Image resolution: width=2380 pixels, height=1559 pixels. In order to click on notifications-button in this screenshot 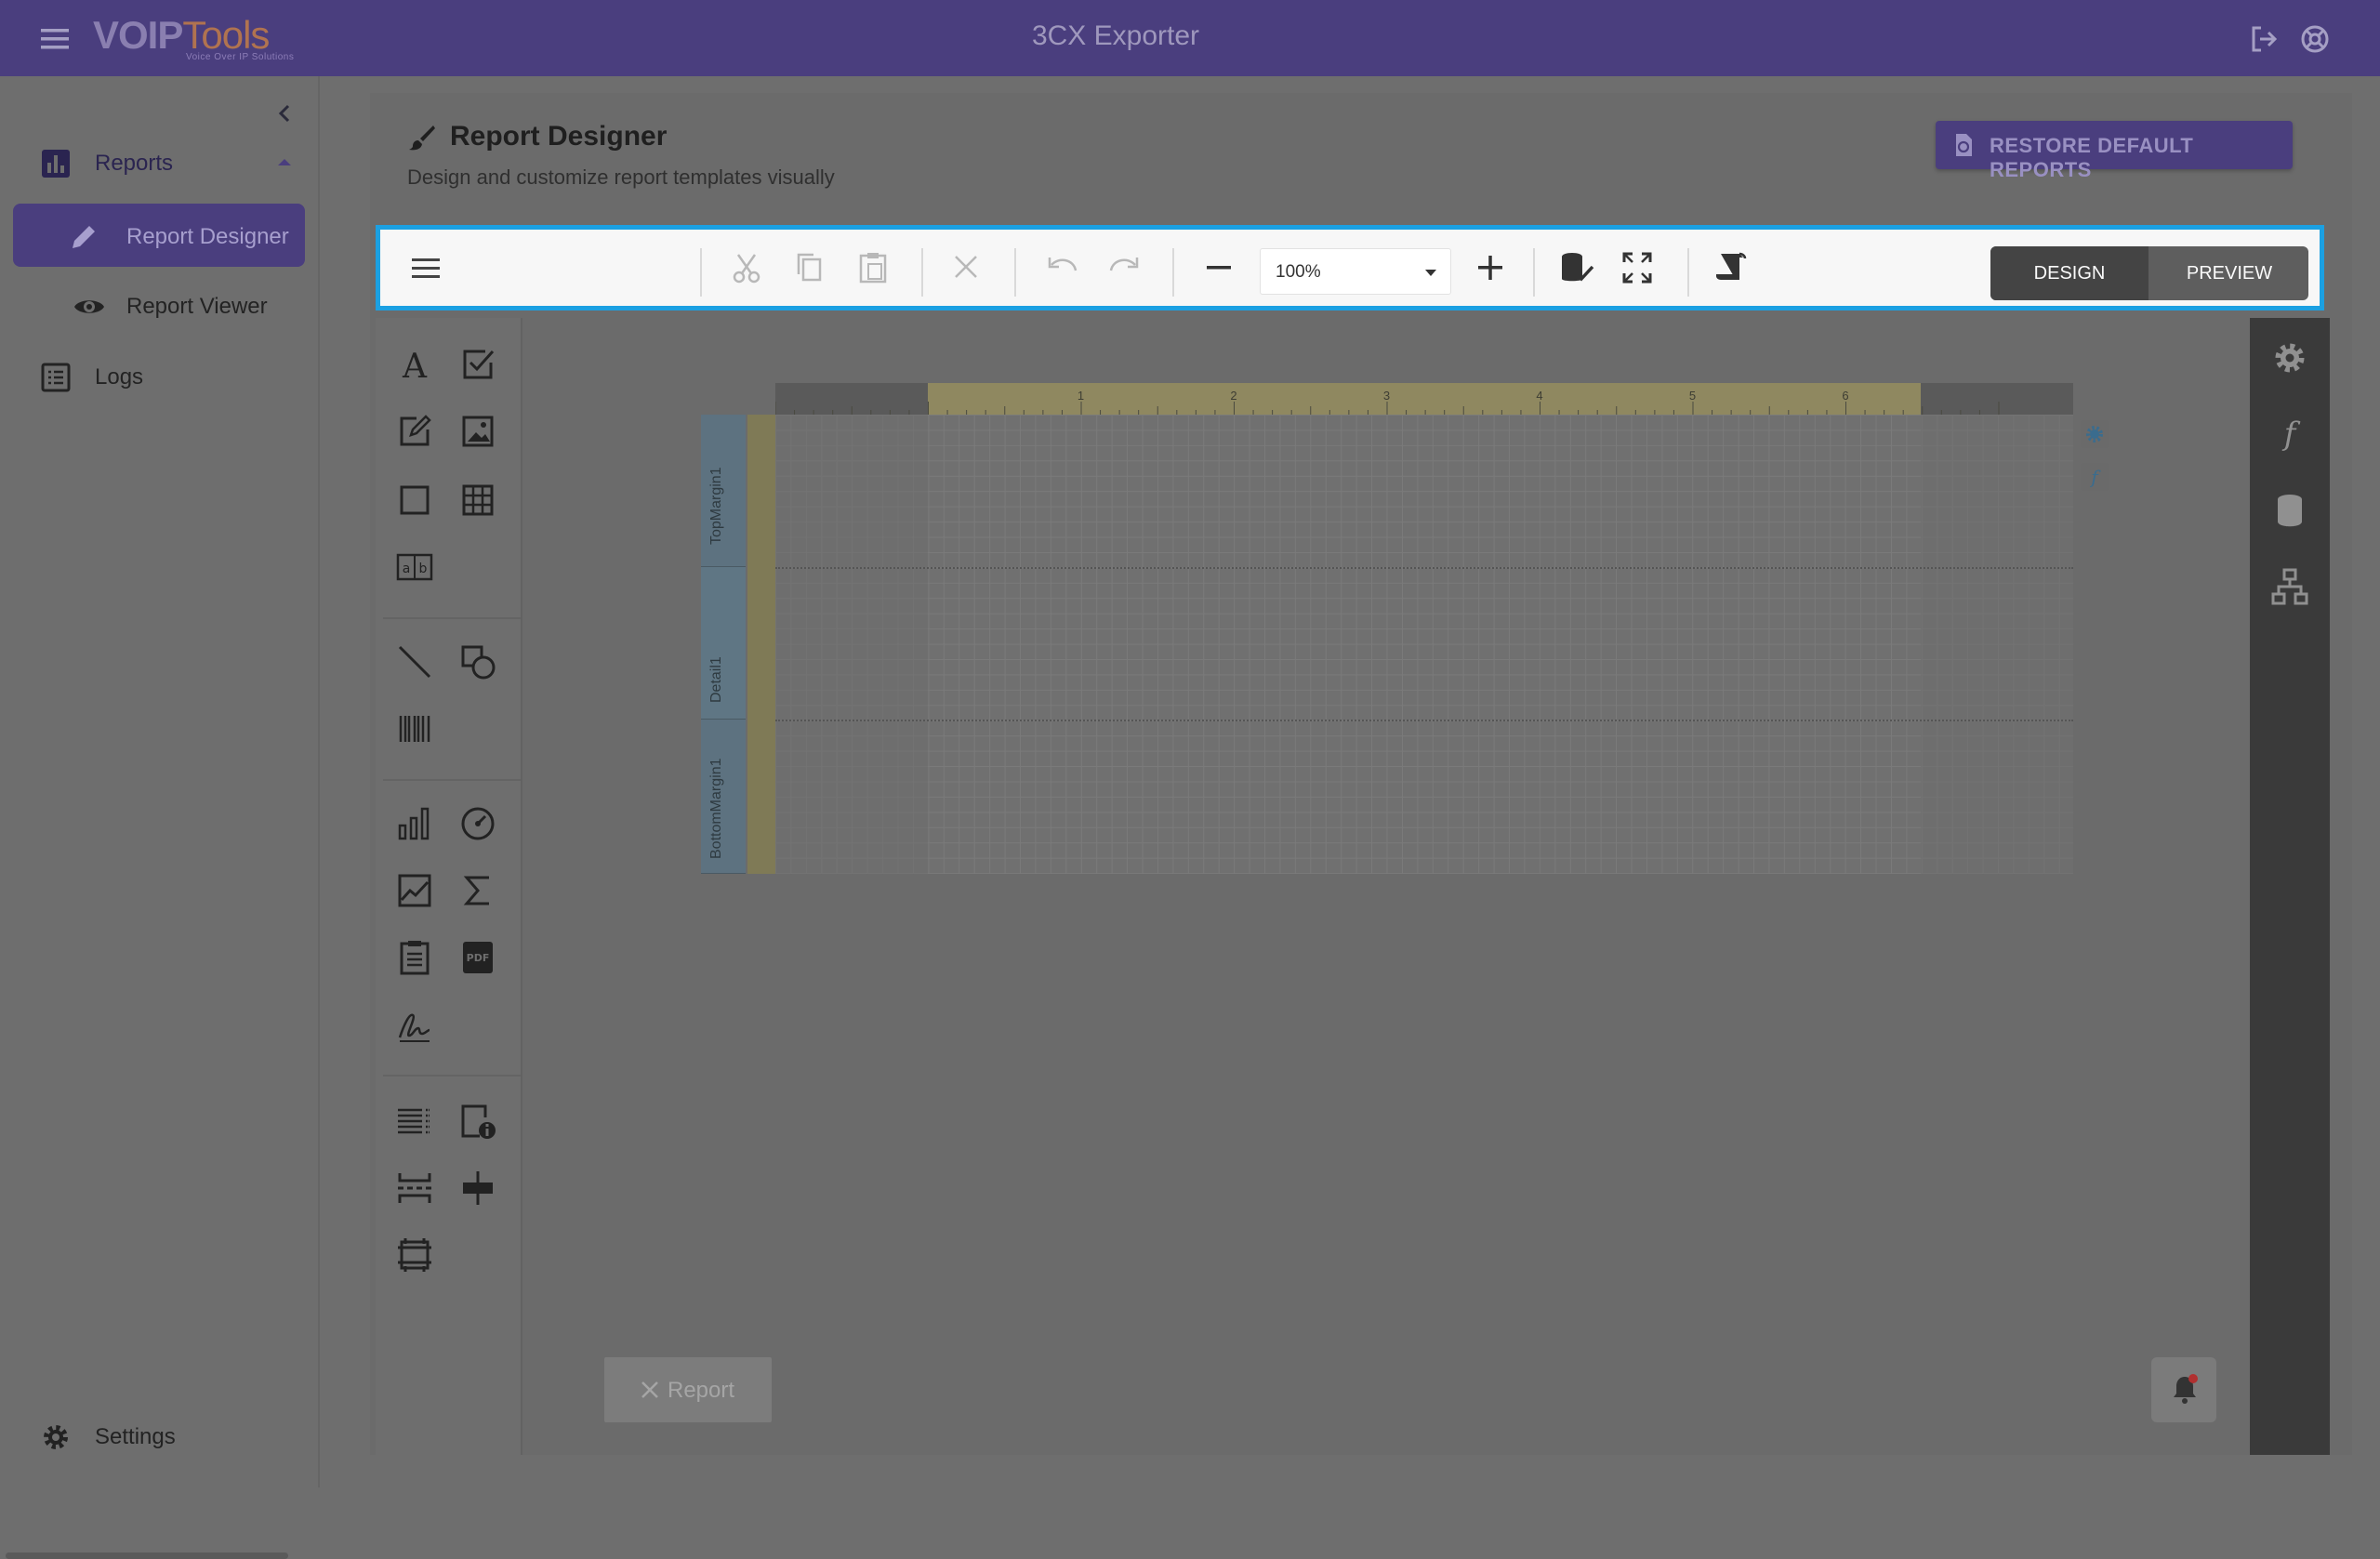, I will do `click(2183, 1389)`.